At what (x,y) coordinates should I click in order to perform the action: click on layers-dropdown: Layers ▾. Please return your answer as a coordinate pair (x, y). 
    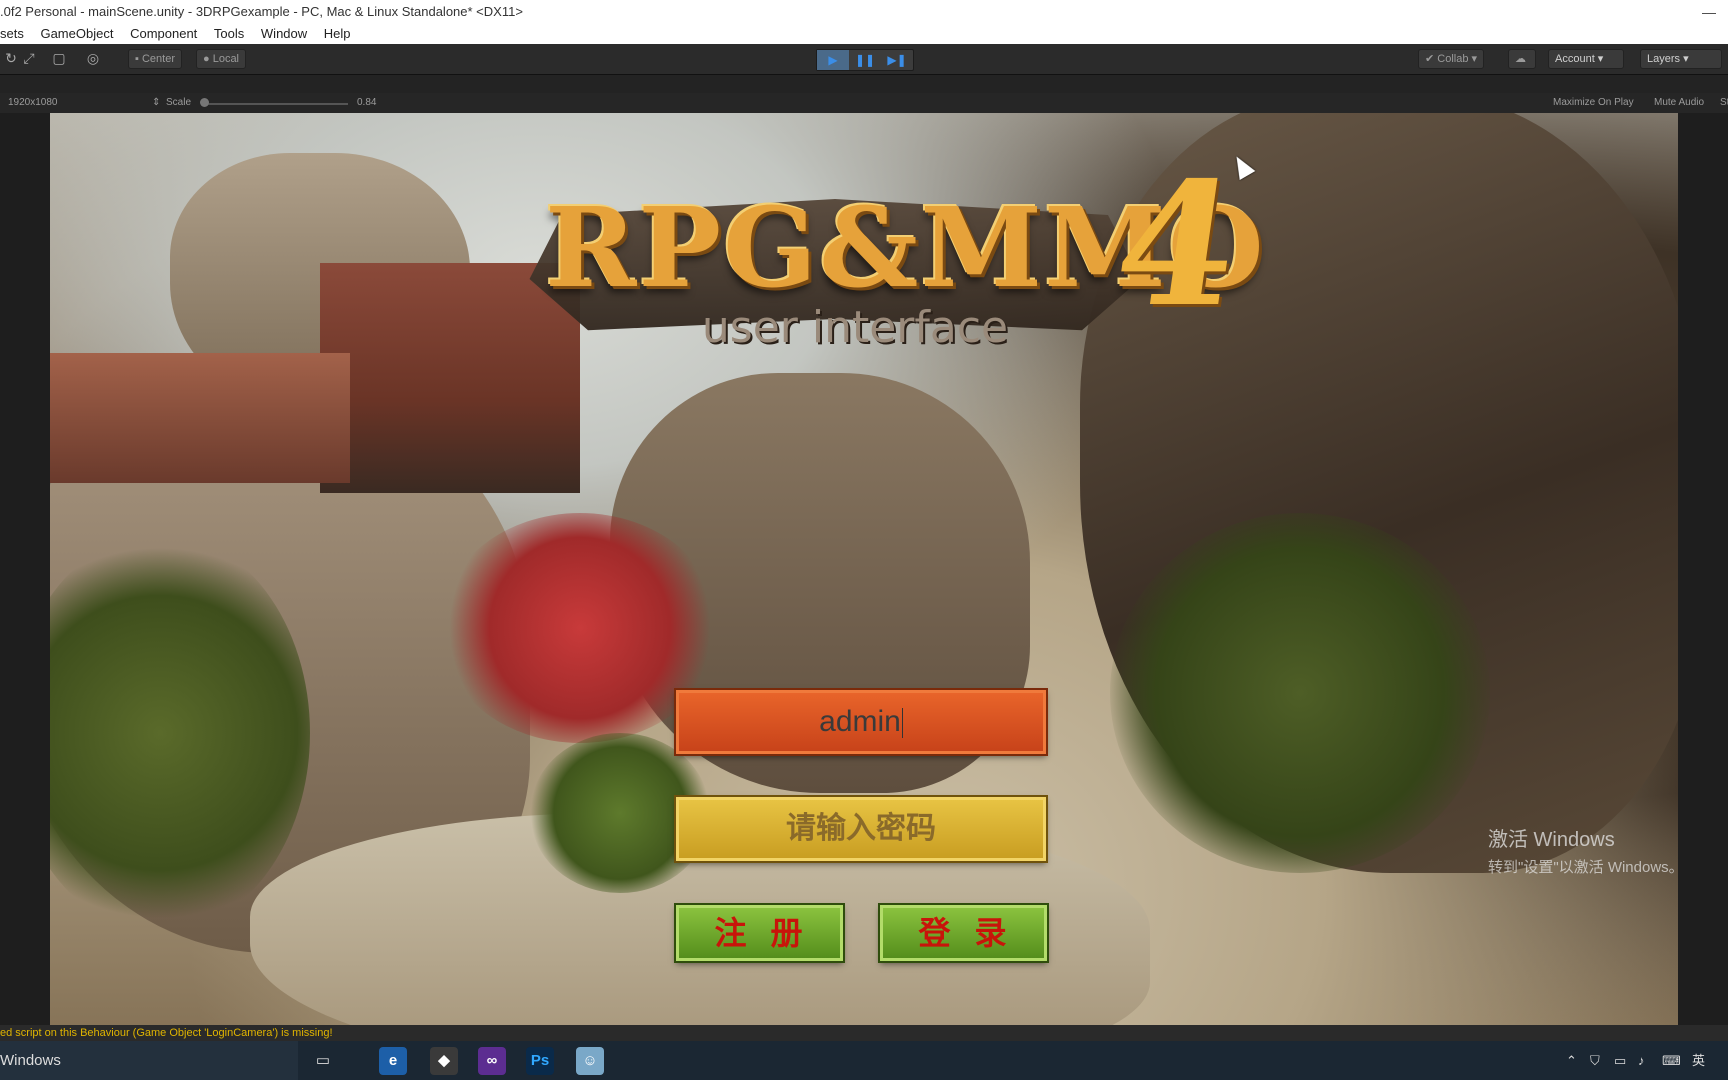
    Looking at the image, I should click on (1681, 59).